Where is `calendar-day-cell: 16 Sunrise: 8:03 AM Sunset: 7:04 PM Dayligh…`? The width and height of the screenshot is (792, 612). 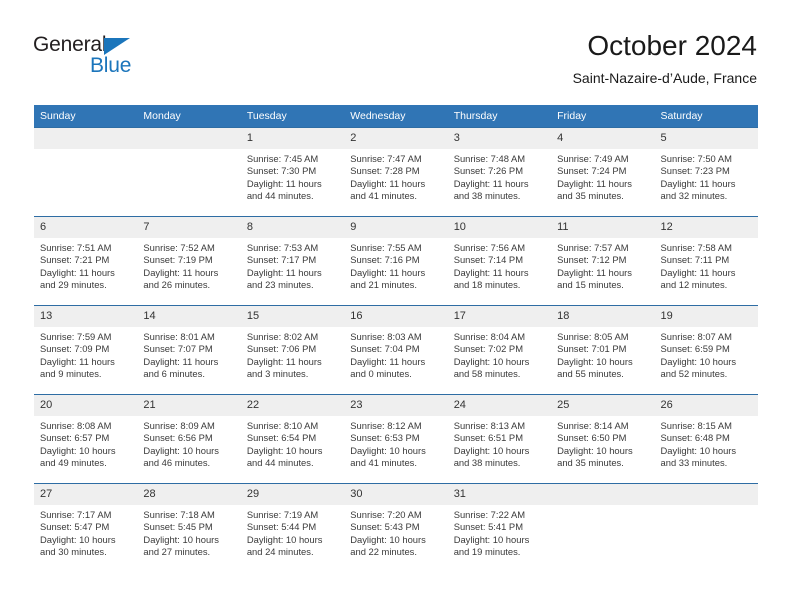
calendar-day-cell: 16 Sunrise: 8:03 AM Sunset: 7:04 PM Dayligh… is located at coordinates (396, 350).